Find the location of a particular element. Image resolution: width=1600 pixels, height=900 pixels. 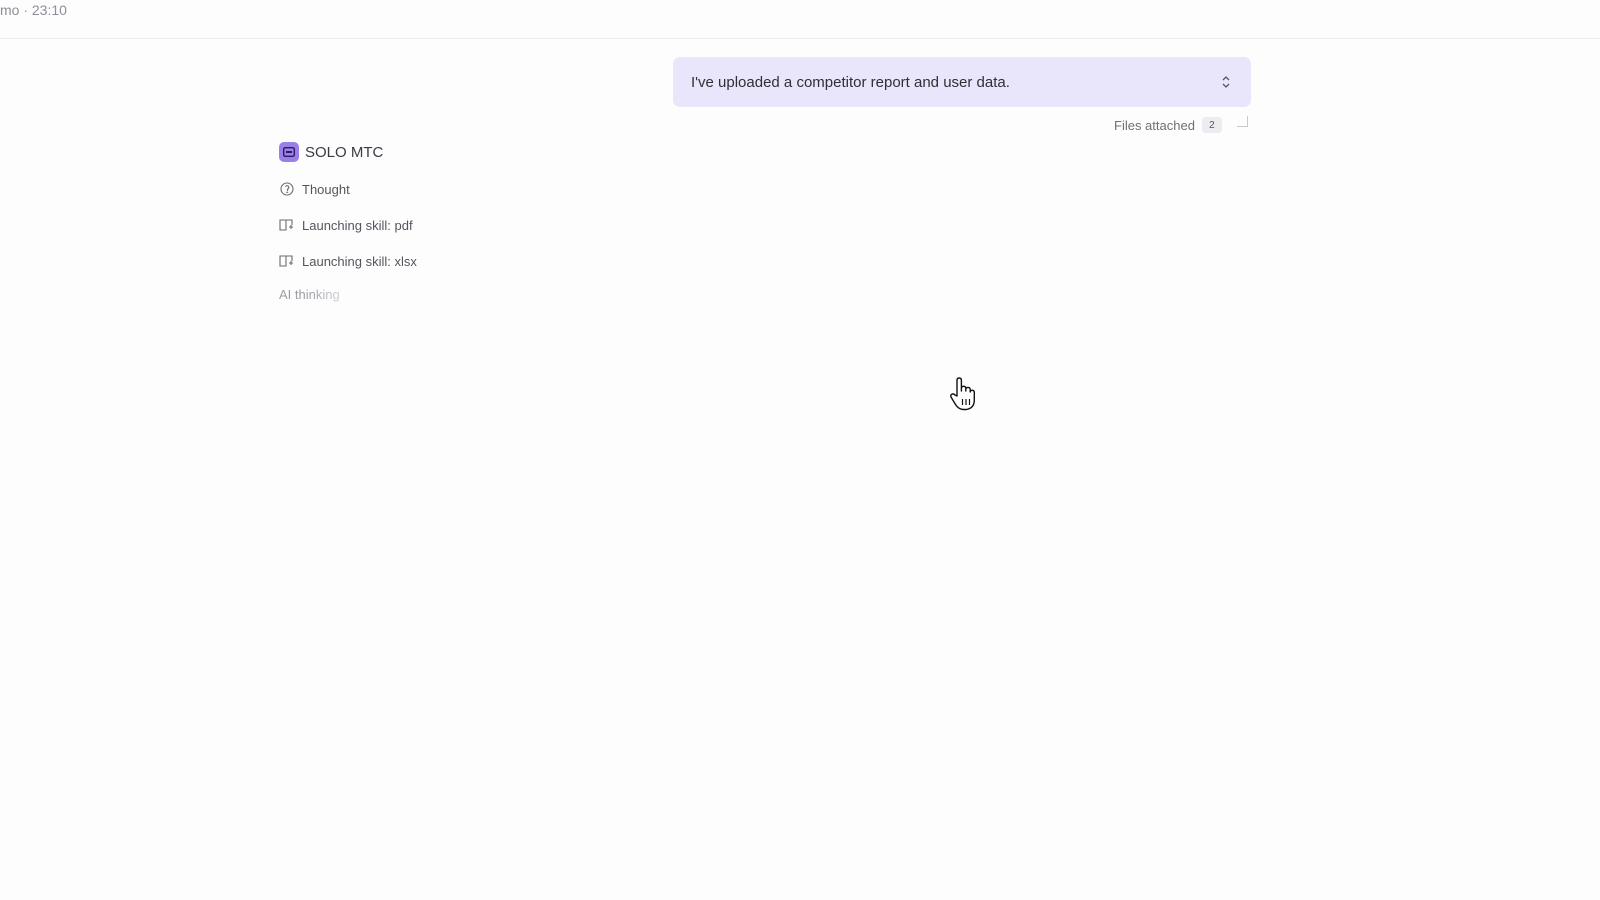

lightbulb-icon is located at coordinates (287, 189).